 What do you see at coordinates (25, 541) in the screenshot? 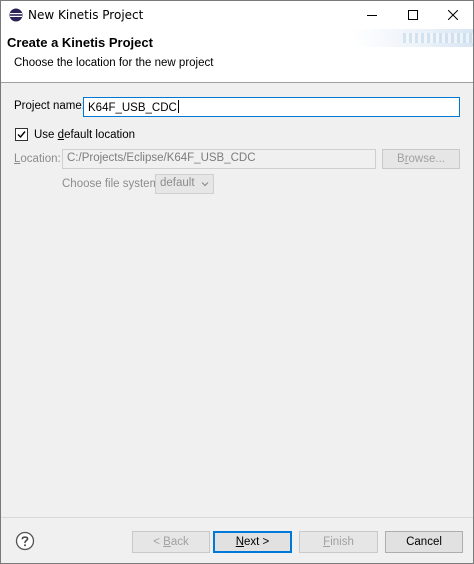
I see `help-icon` at bounding box center [25, 541].